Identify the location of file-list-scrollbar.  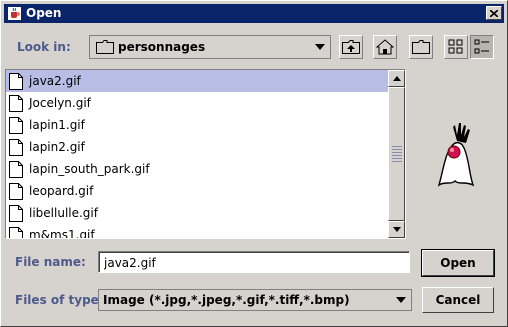
(396, 154).